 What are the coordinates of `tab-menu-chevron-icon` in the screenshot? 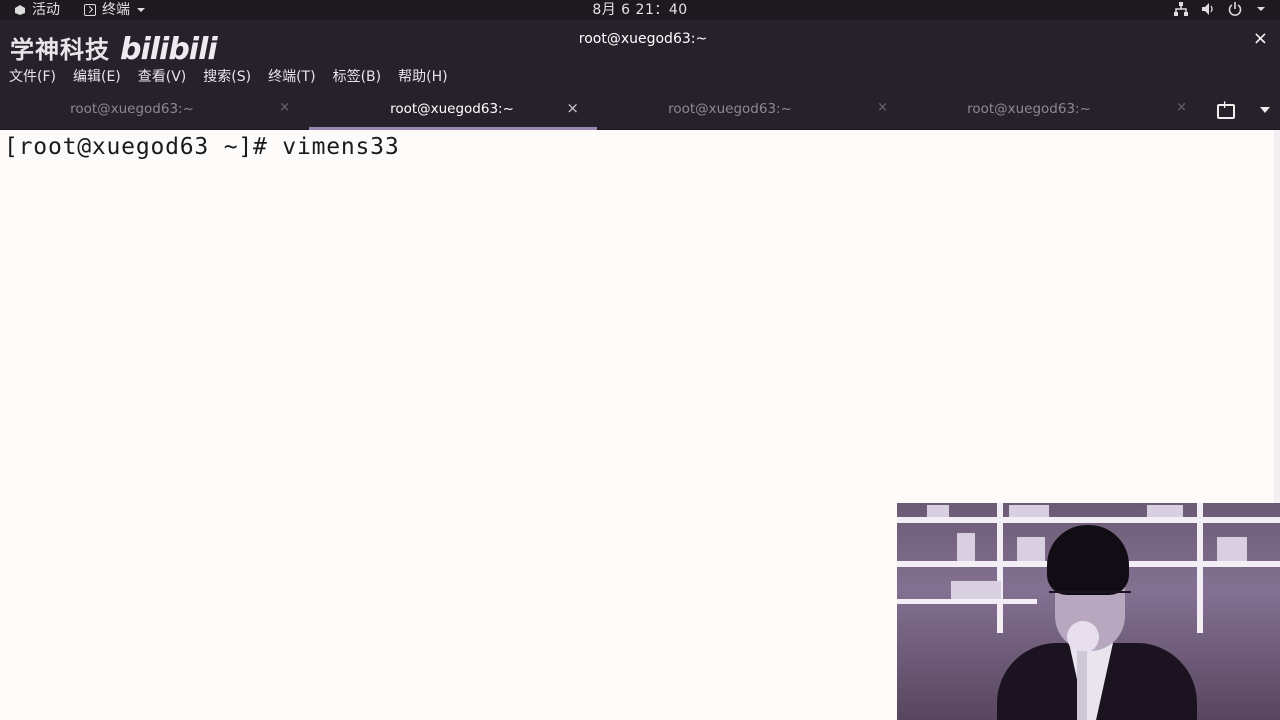 It's located at (1265, 110).